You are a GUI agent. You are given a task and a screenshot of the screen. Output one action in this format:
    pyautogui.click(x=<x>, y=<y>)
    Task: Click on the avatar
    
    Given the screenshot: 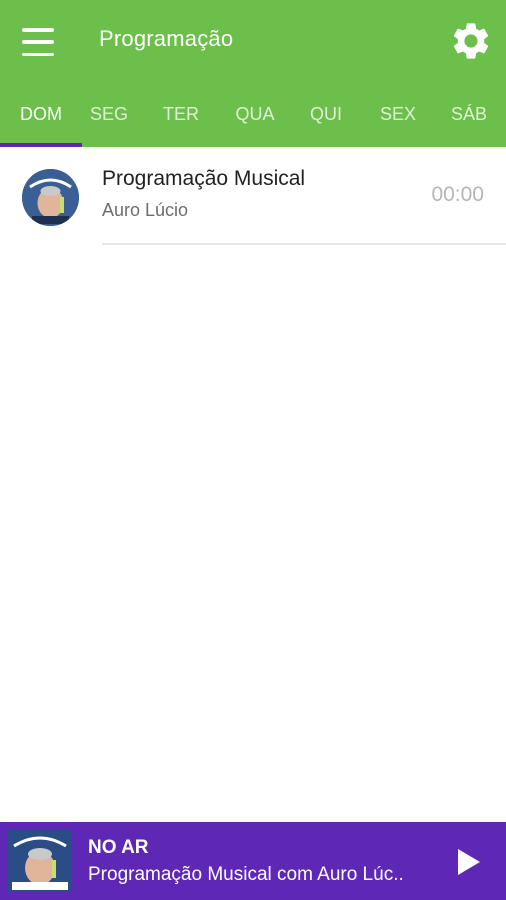 What is the action you would take?
    pyautogui.click(x=50, y=197)
    